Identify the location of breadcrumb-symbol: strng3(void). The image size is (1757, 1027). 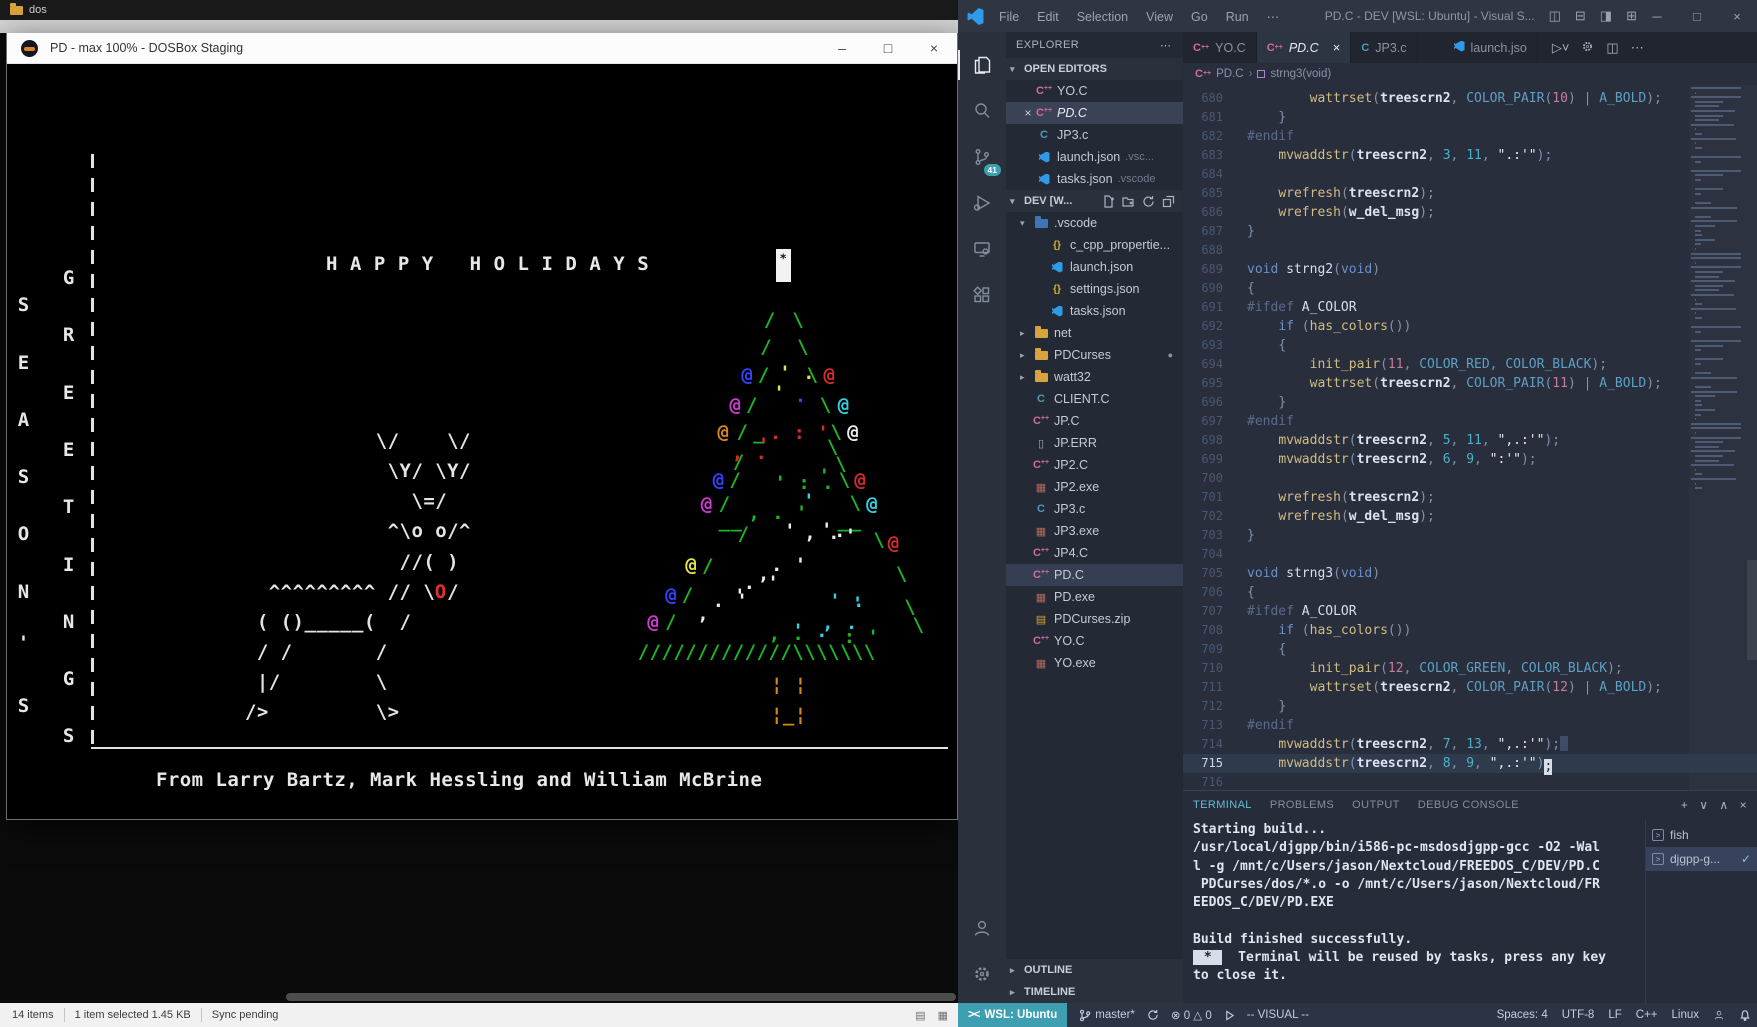
(1300, 74).